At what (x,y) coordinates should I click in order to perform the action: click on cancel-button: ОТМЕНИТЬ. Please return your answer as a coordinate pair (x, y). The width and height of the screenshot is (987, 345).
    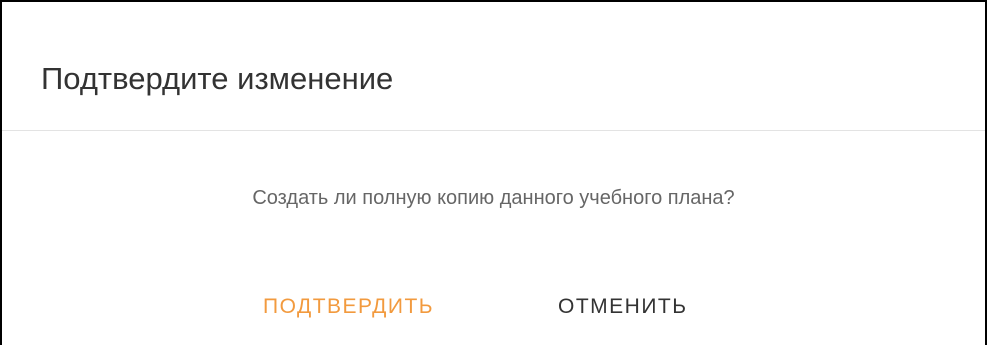
    Looking at the image, I should click on (623, 307).